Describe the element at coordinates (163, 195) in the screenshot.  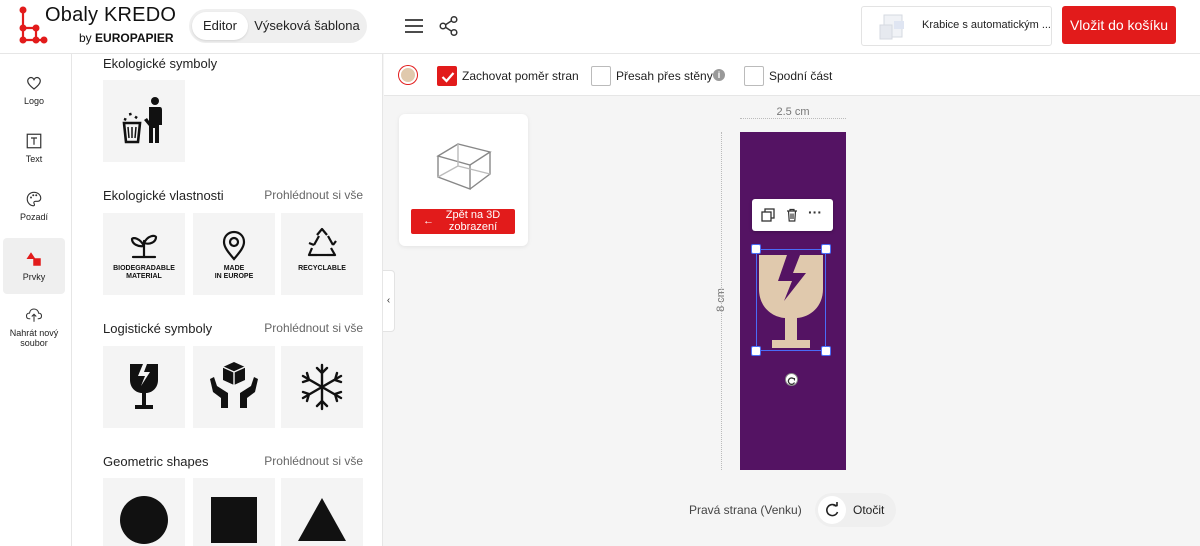
I see `section-title-eco-properties: Ekologické vlastnosti` at that location.